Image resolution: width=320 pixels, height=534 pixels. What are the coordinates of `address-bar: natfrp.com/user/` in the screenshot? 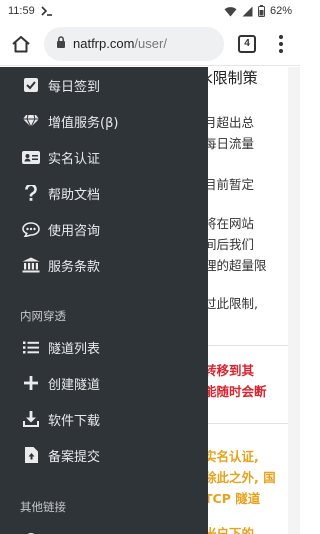 It's located at (134, 43).